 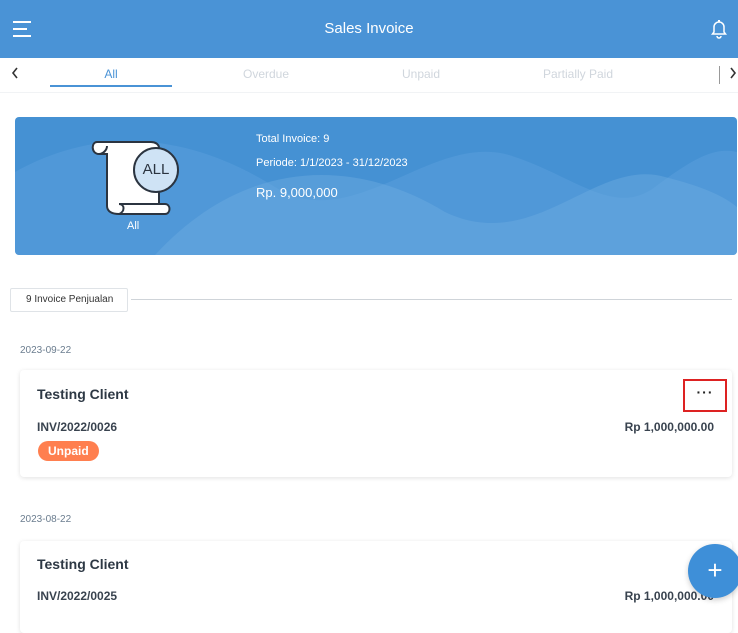 I want to click on bell-icon, so click(x=719, y=29).